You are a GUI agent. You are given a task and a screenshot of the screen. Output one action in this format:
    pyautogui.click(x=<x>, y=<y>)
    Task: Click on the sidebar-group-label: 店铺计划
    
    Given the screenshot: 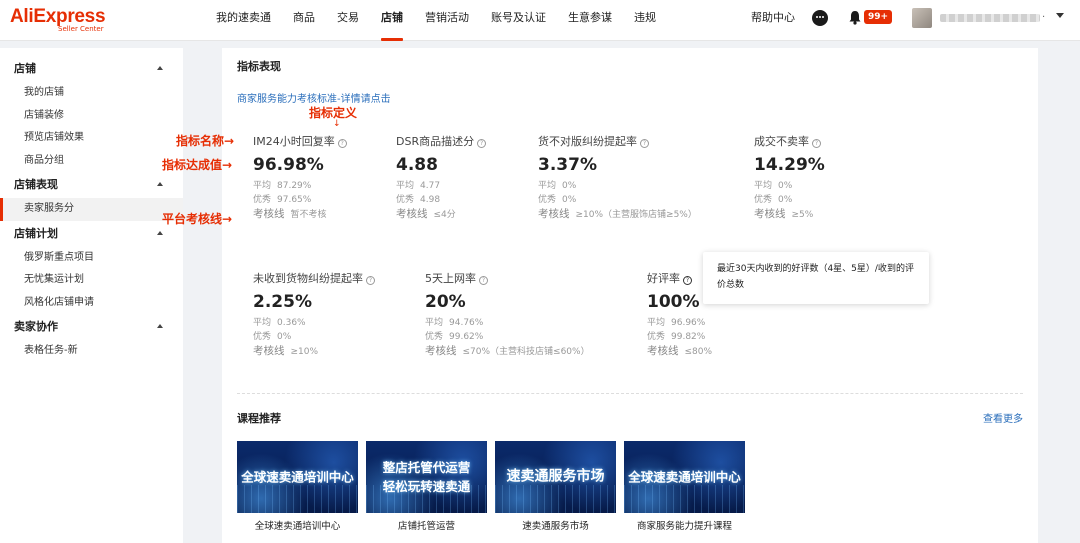 What is the action you would take?
    pyautogui.click(x=36, y=233)
    